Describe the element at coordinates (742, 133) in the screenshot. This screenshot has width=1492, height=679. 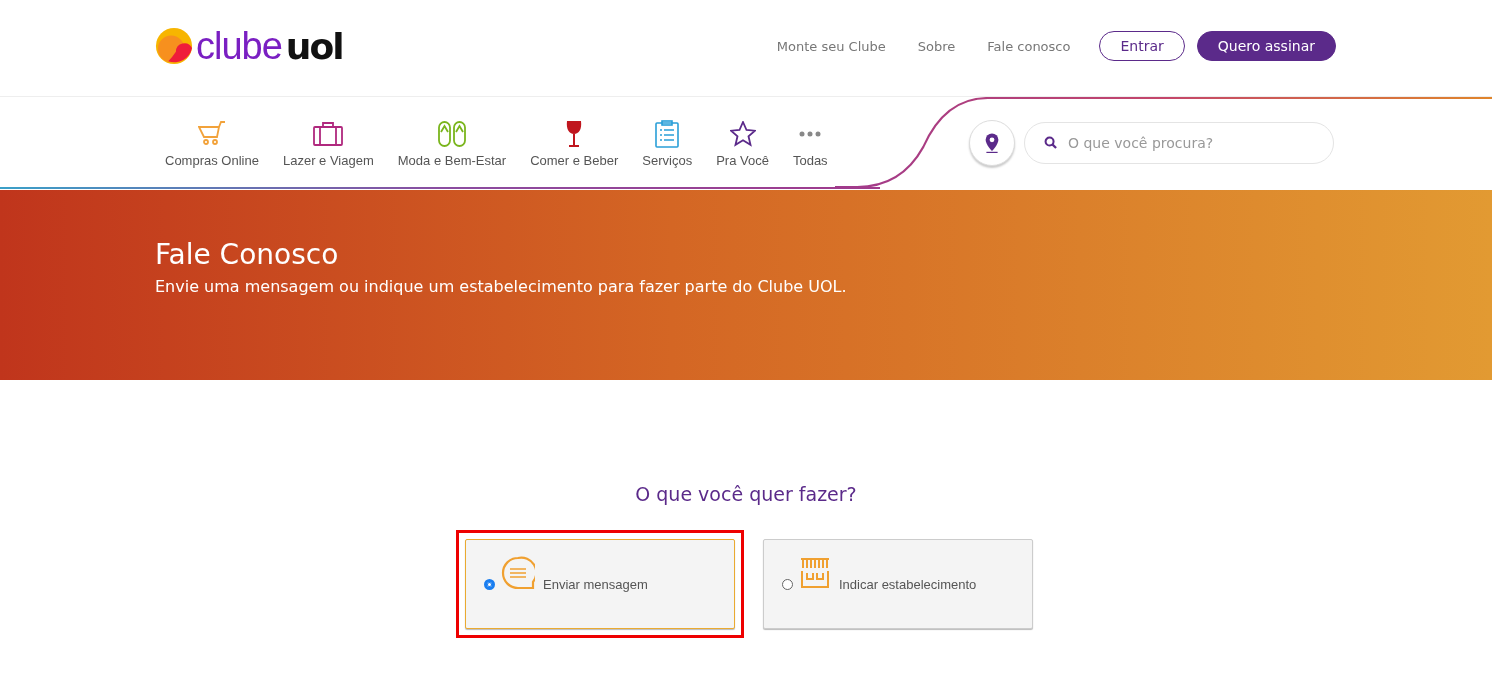
I see `star-icon` at that location.